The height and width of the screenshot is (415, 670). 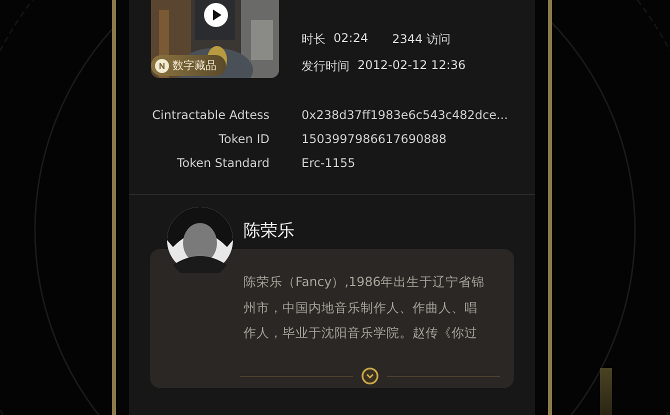 I want to click on token-field-value: 1503997986617690888, so click(x=375, y=139).